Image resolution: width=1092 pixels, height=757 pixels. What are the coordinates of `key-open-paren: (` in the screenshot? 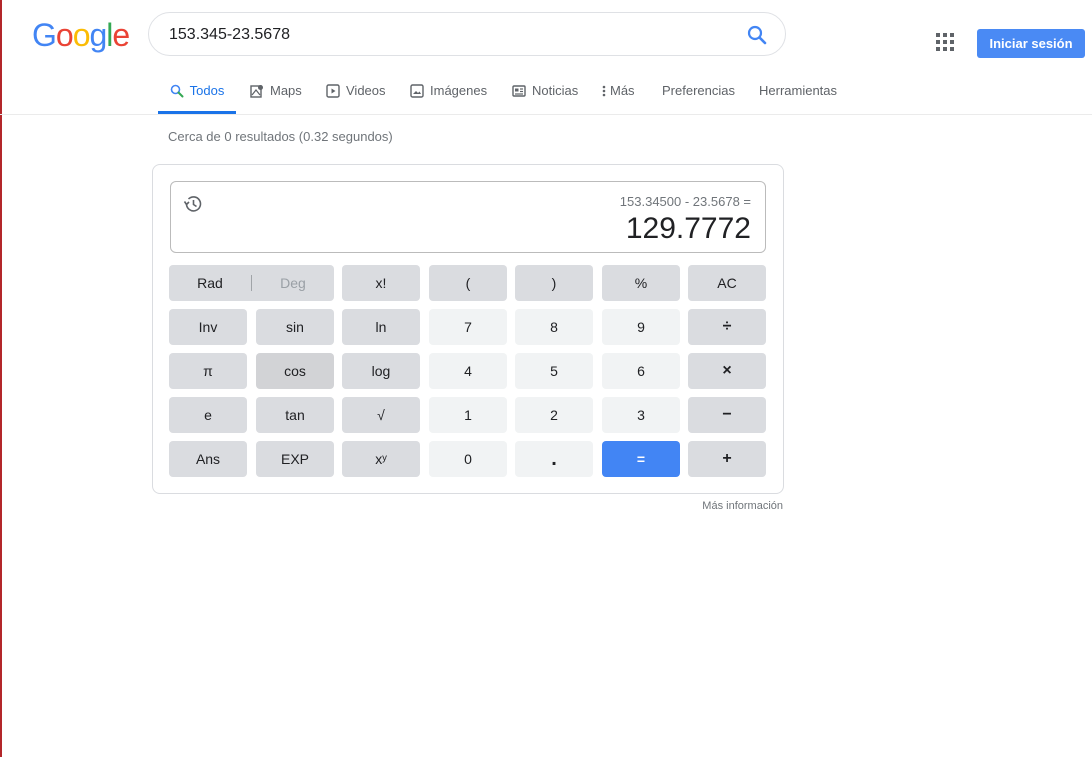 It's located at (468, 283).